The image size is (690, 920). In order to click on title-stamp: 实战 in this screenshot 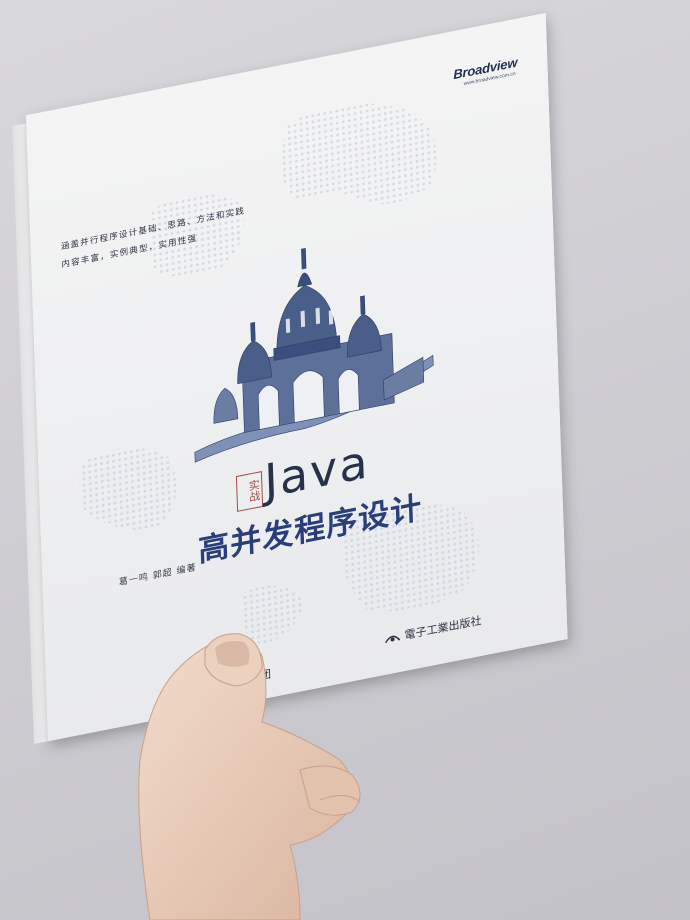, I will do `click(249, 491)`.